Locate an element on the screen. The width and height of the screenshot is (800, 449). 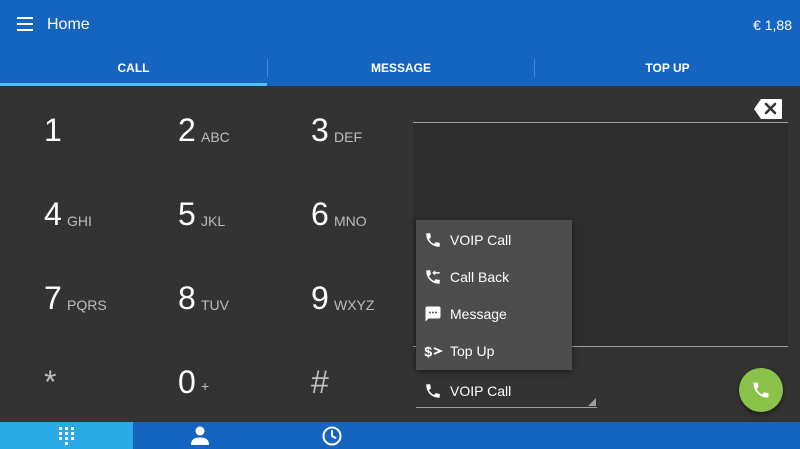
nav-dialpad is located at coordinates (66, 435).